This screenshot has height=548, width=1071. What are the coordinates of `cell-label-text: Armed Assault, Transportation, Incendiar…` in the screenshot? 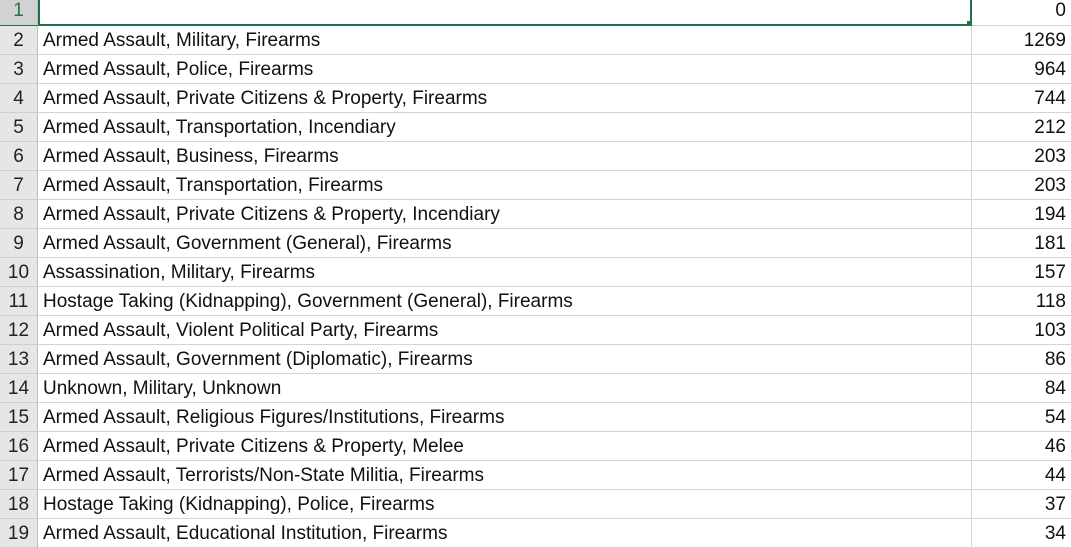 It's located at (219, 127).